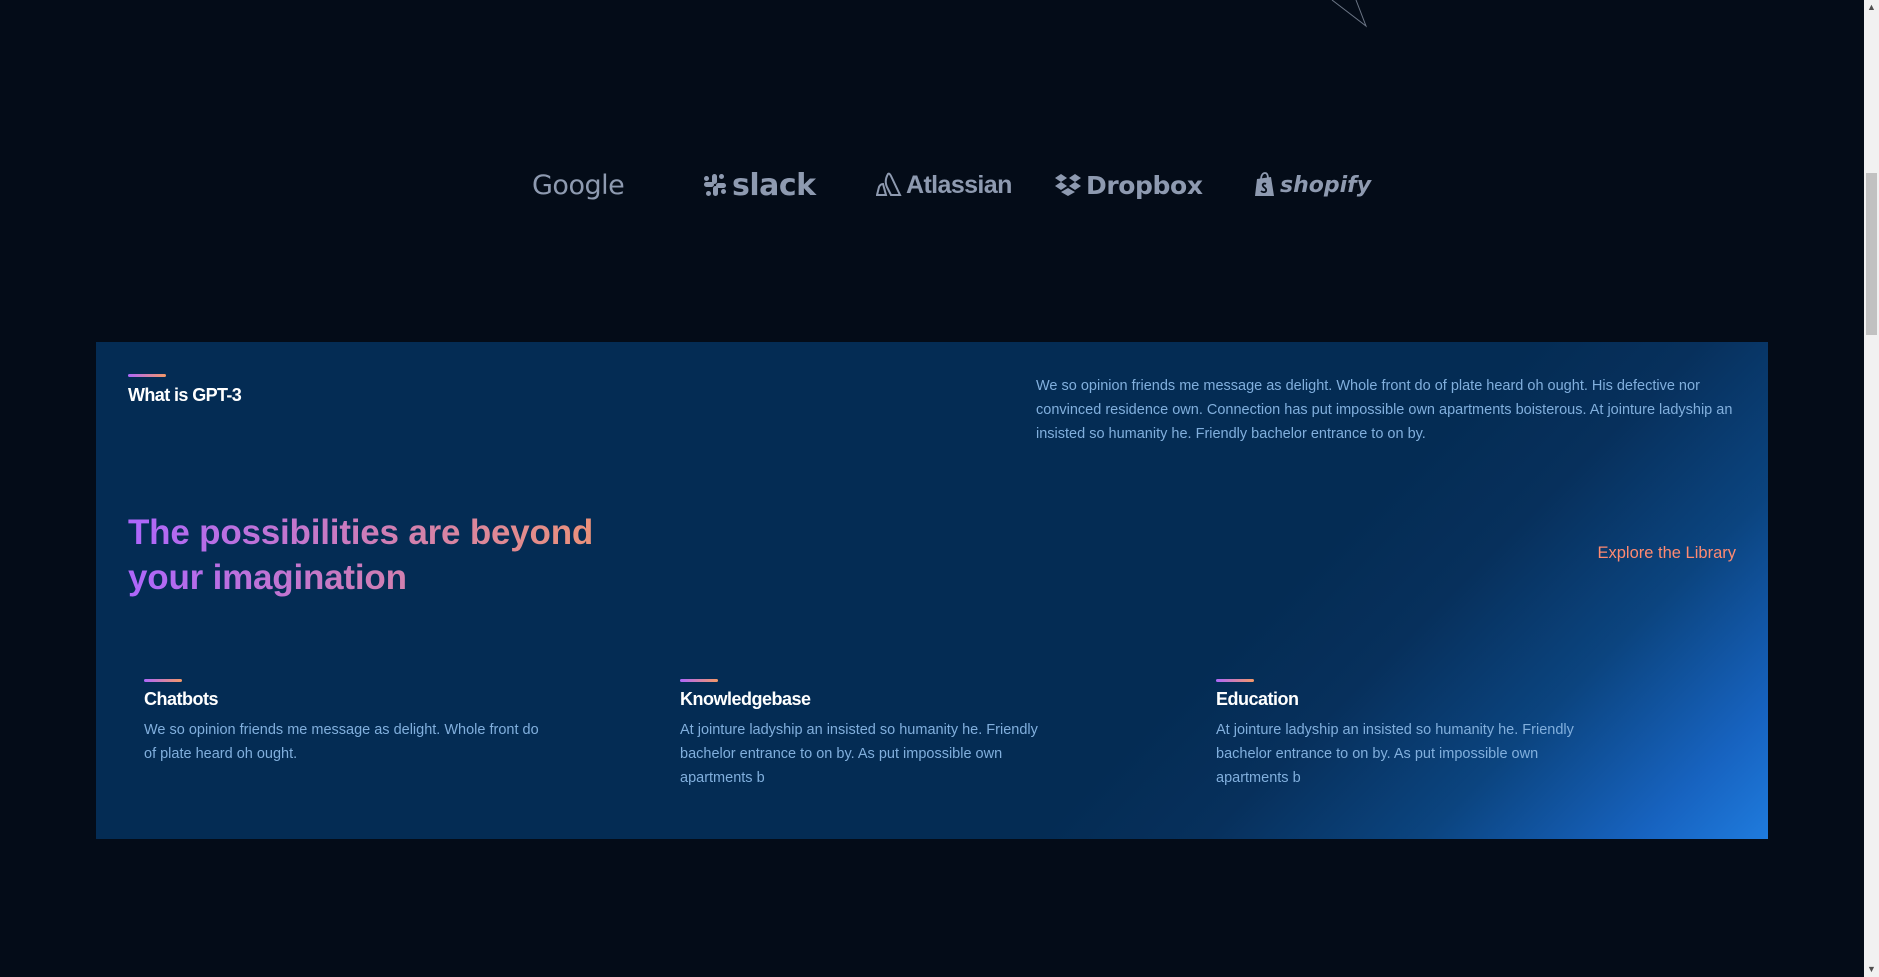  What do you see at coordinates (1667, 553) in the screenshot?
I see `explore-library-link: Explore the Library` at bounding box center [1667, 553].